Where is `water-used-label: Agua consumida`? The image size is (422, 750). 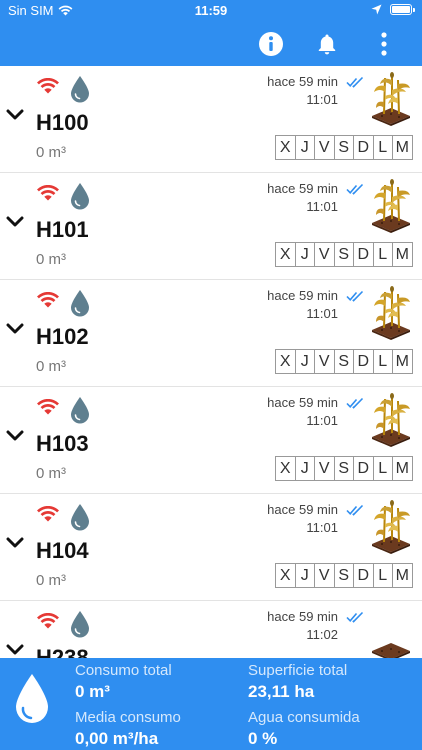
water-used-label: Agua consumida is located at coordinates (304, 717).